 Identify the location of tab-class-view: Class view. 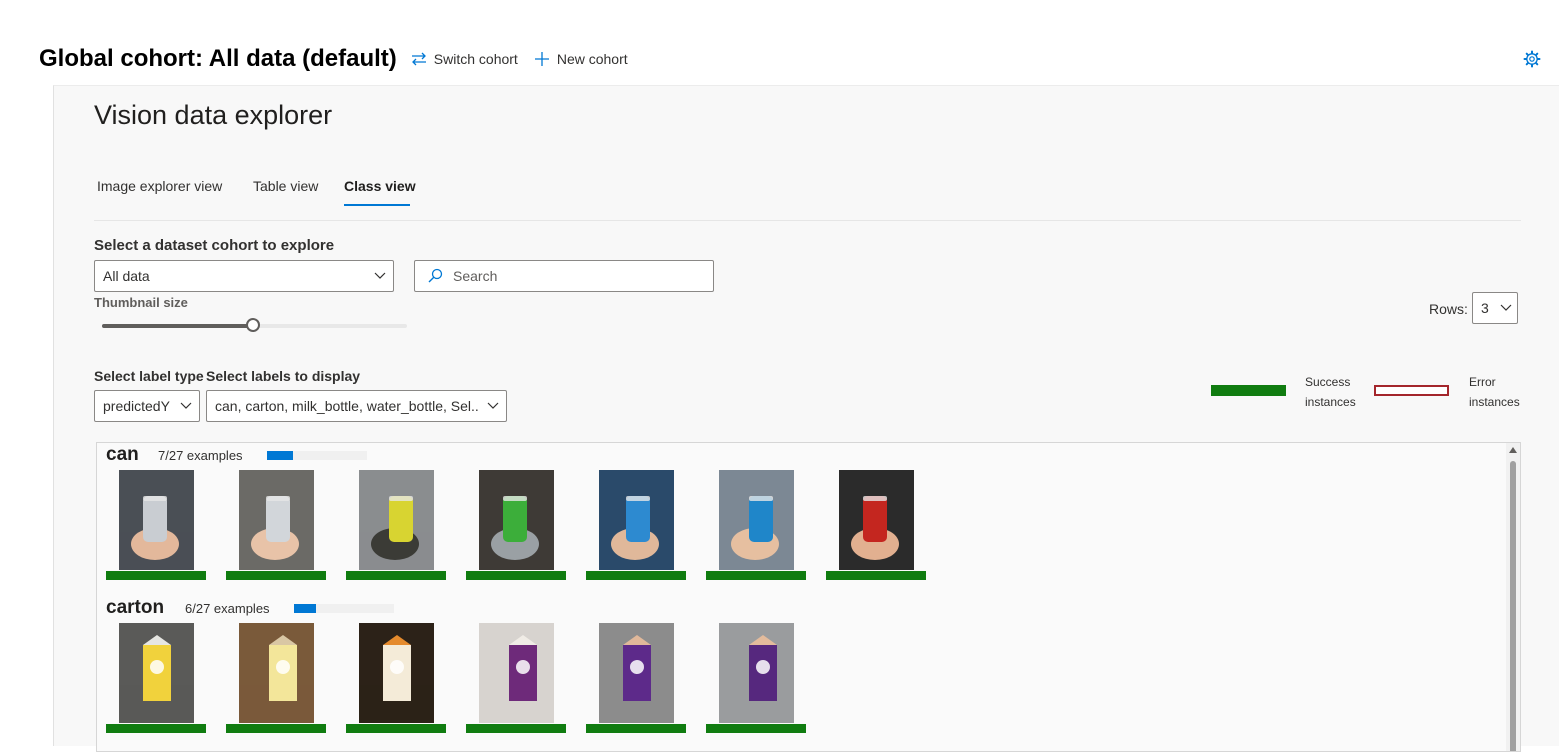
(380, 186).